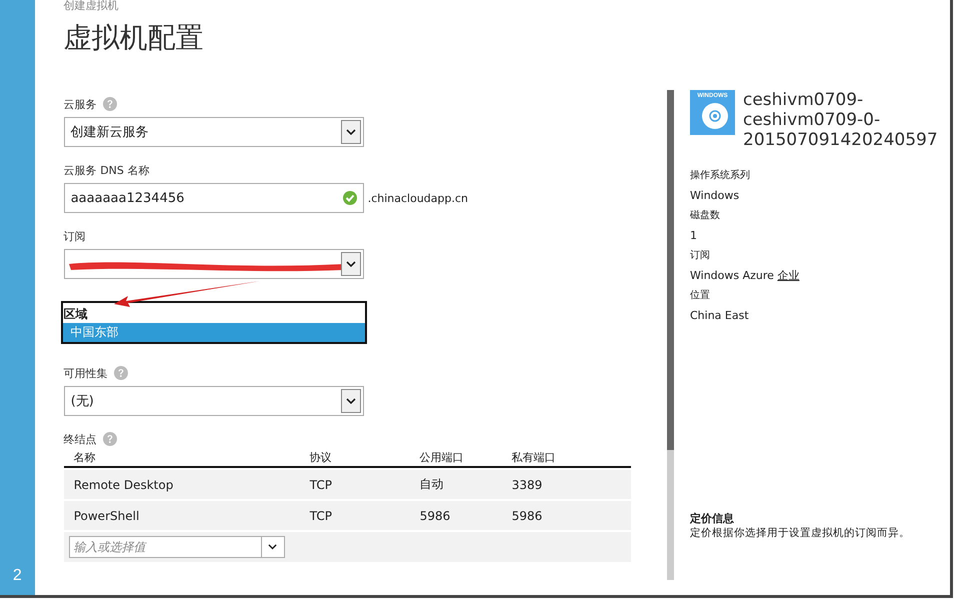 This screenshot has height=599, width=954. I want to click on field-label: 终结点, so click(80, 439).